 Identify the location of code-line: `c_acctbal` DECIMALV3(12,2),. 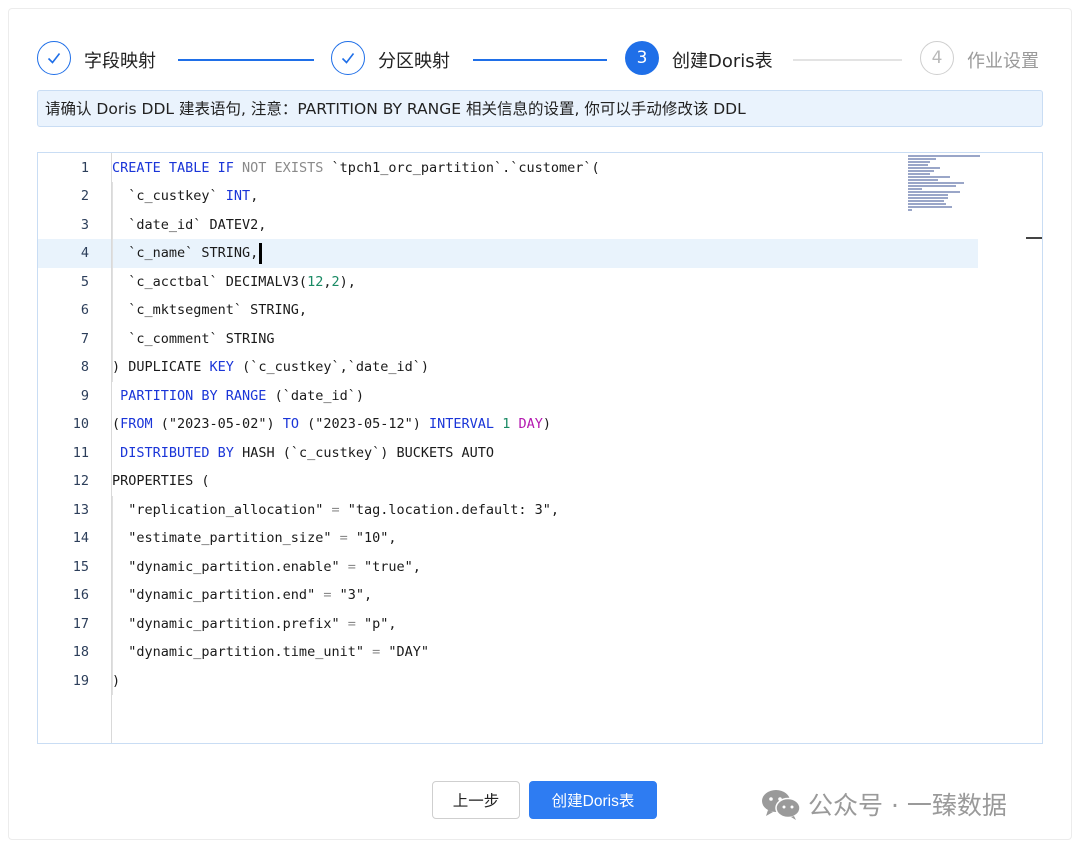
(234, 282).